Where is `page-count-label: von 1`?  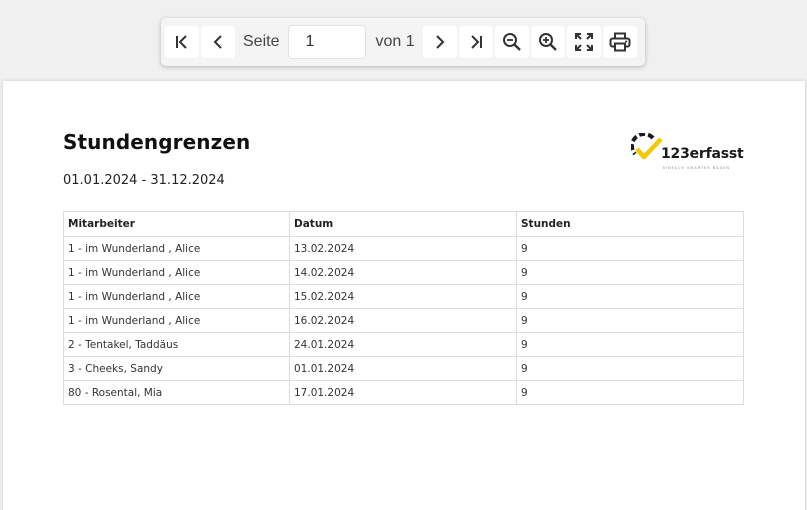 page-count-label: von 1 is located at coordinates (395, 41).